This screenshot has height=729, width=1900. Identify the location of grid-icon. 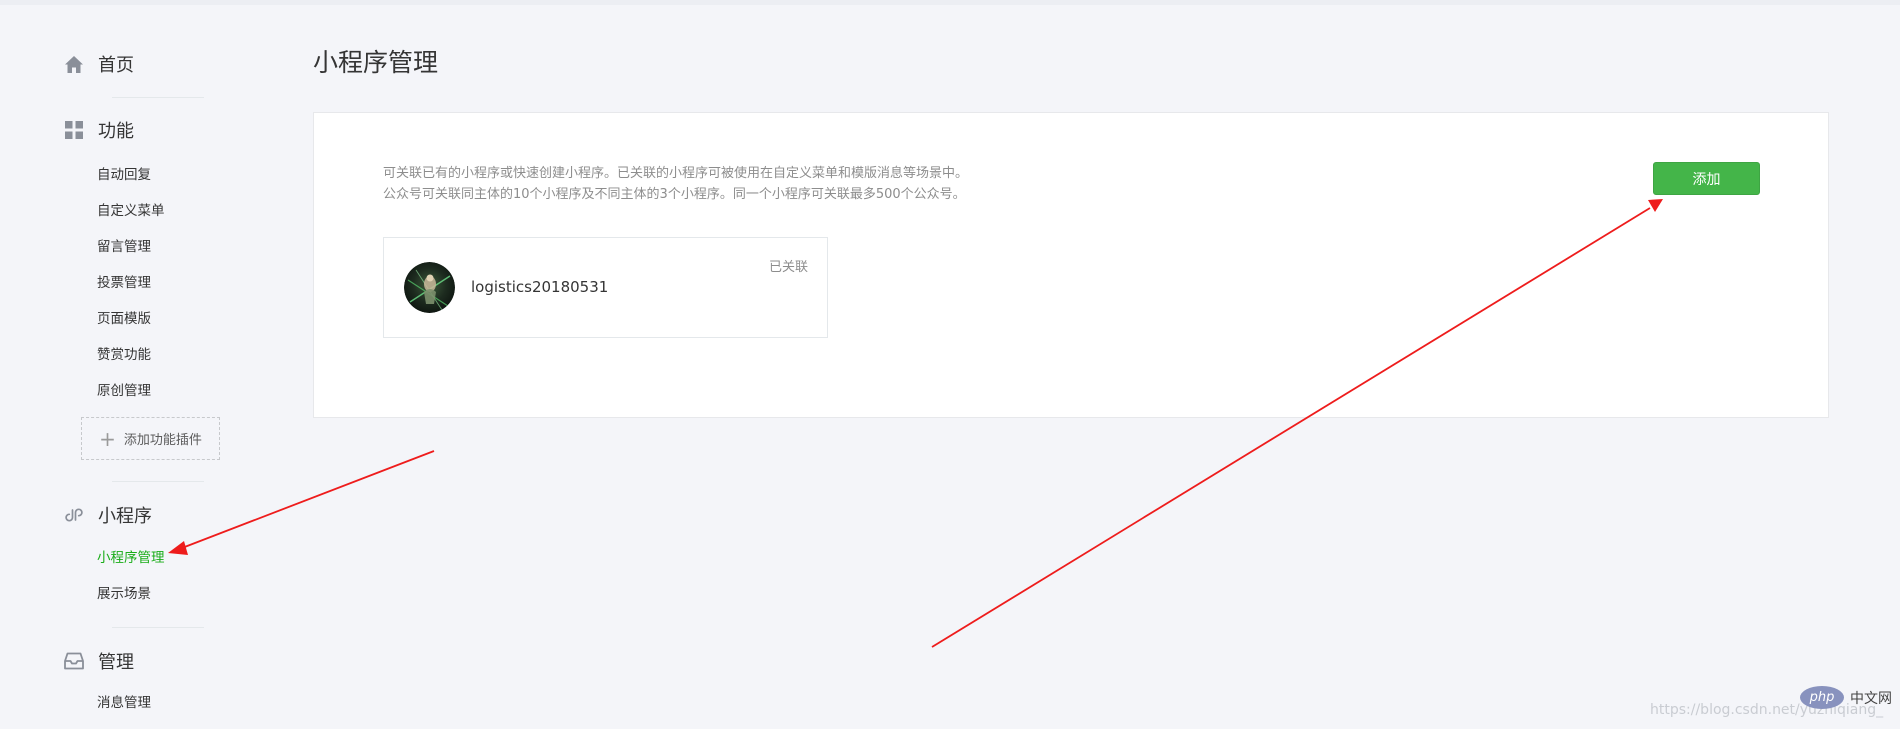
(74, 130).